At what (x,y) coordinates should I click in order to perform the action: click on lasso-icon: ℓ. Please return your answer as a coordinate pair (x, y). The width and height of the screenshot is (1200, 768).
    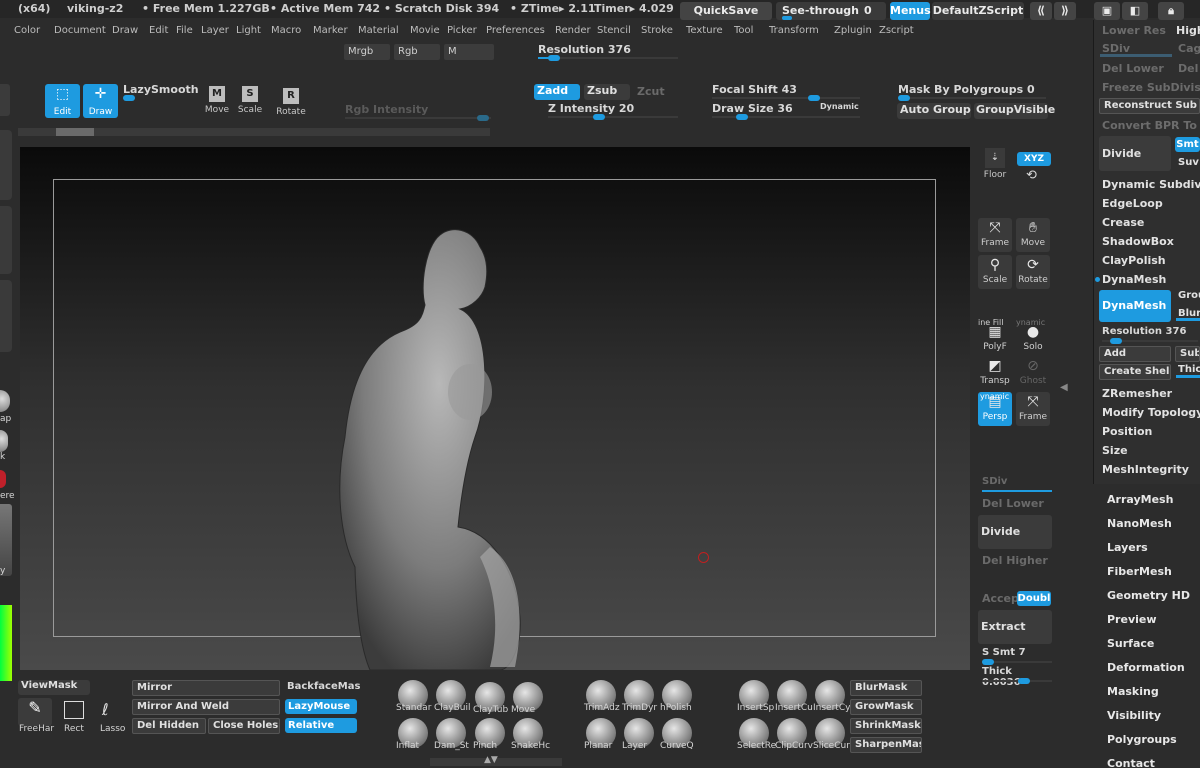
    Looking at the image, I should click on (105, 709).